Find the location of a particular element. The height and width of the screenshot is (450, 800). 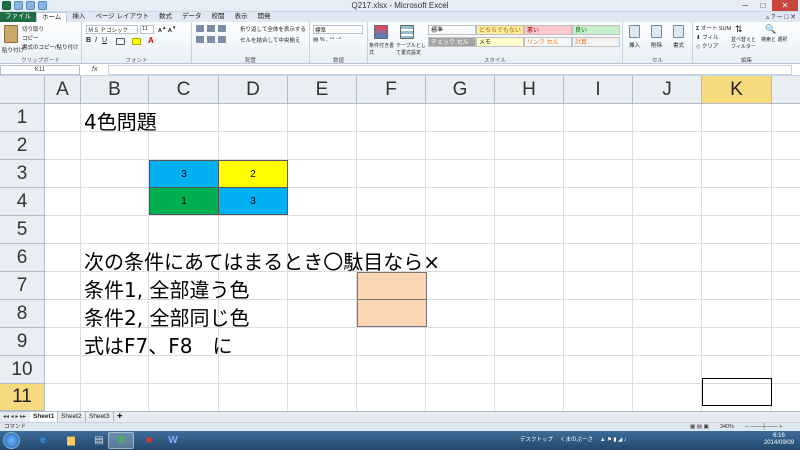

folder-icon: ▆ is located at coordinates (71, 440).